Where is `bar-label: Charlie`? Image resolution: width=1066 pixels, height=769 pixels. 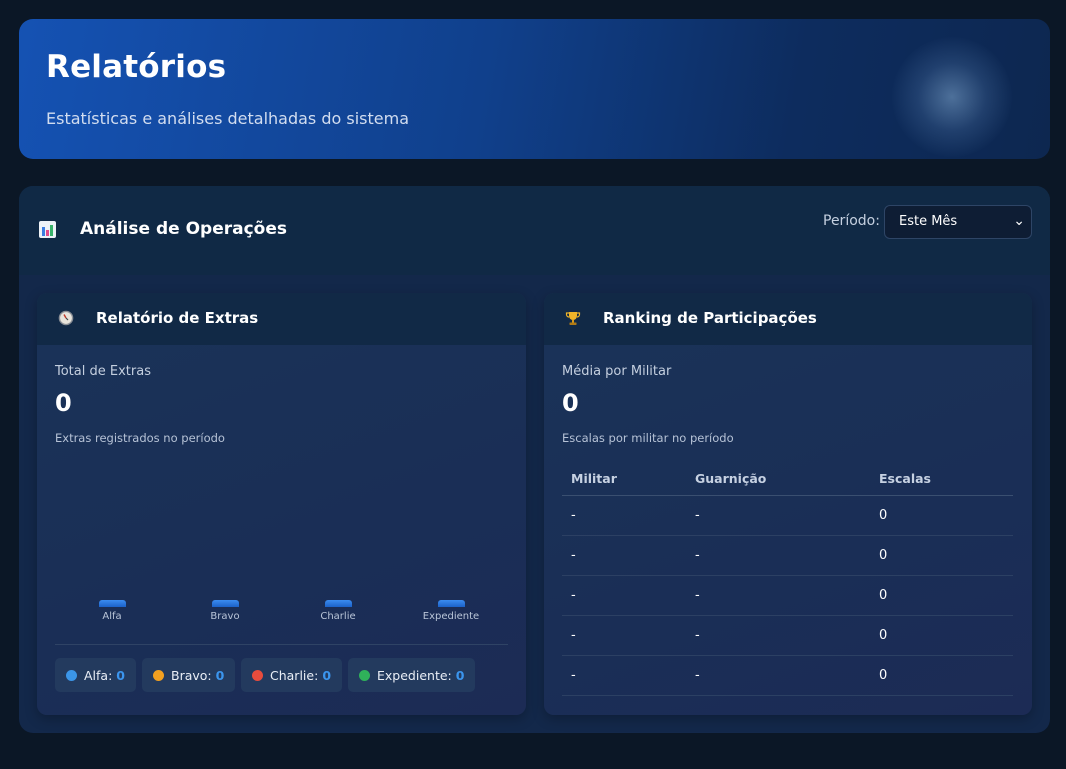
bar-label: Charlie is located at coordinates (338, 616).